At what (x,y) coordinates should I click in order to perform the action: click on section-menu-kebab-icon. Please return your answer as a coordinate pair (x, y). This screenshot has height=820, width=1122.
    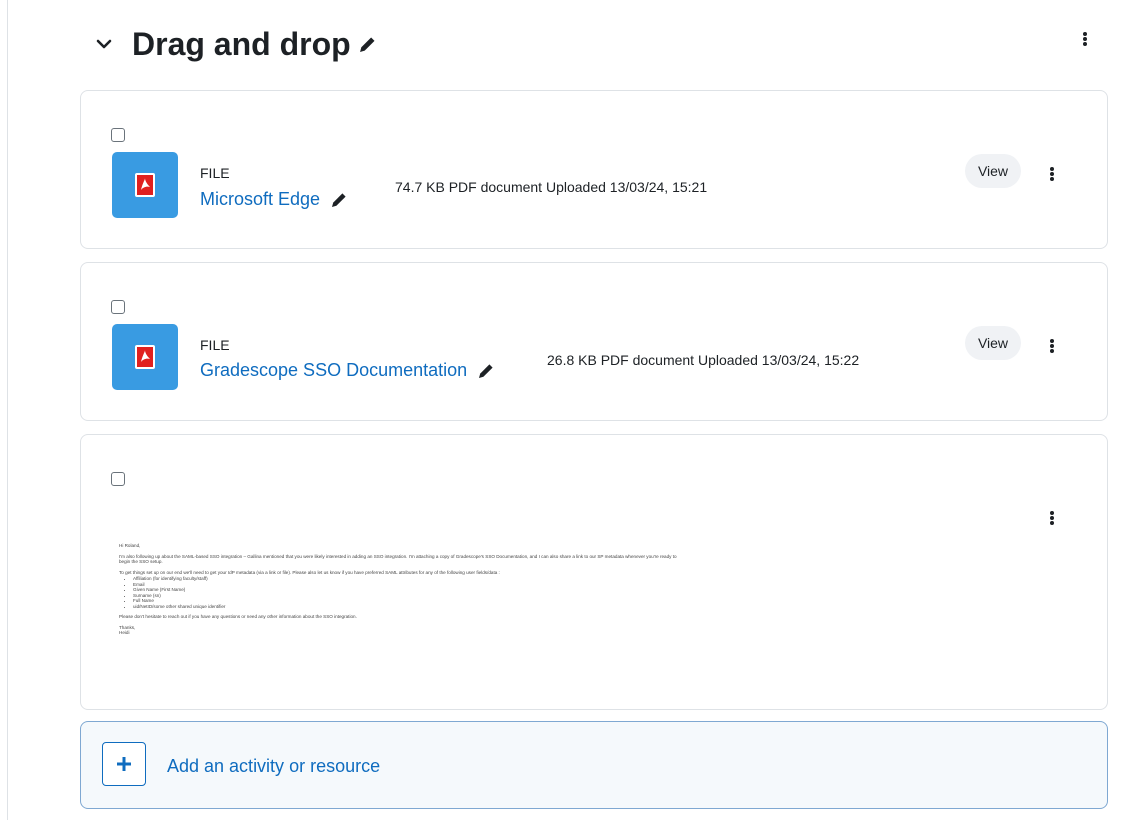
    Looking at the image, I should click on (1085, 39).